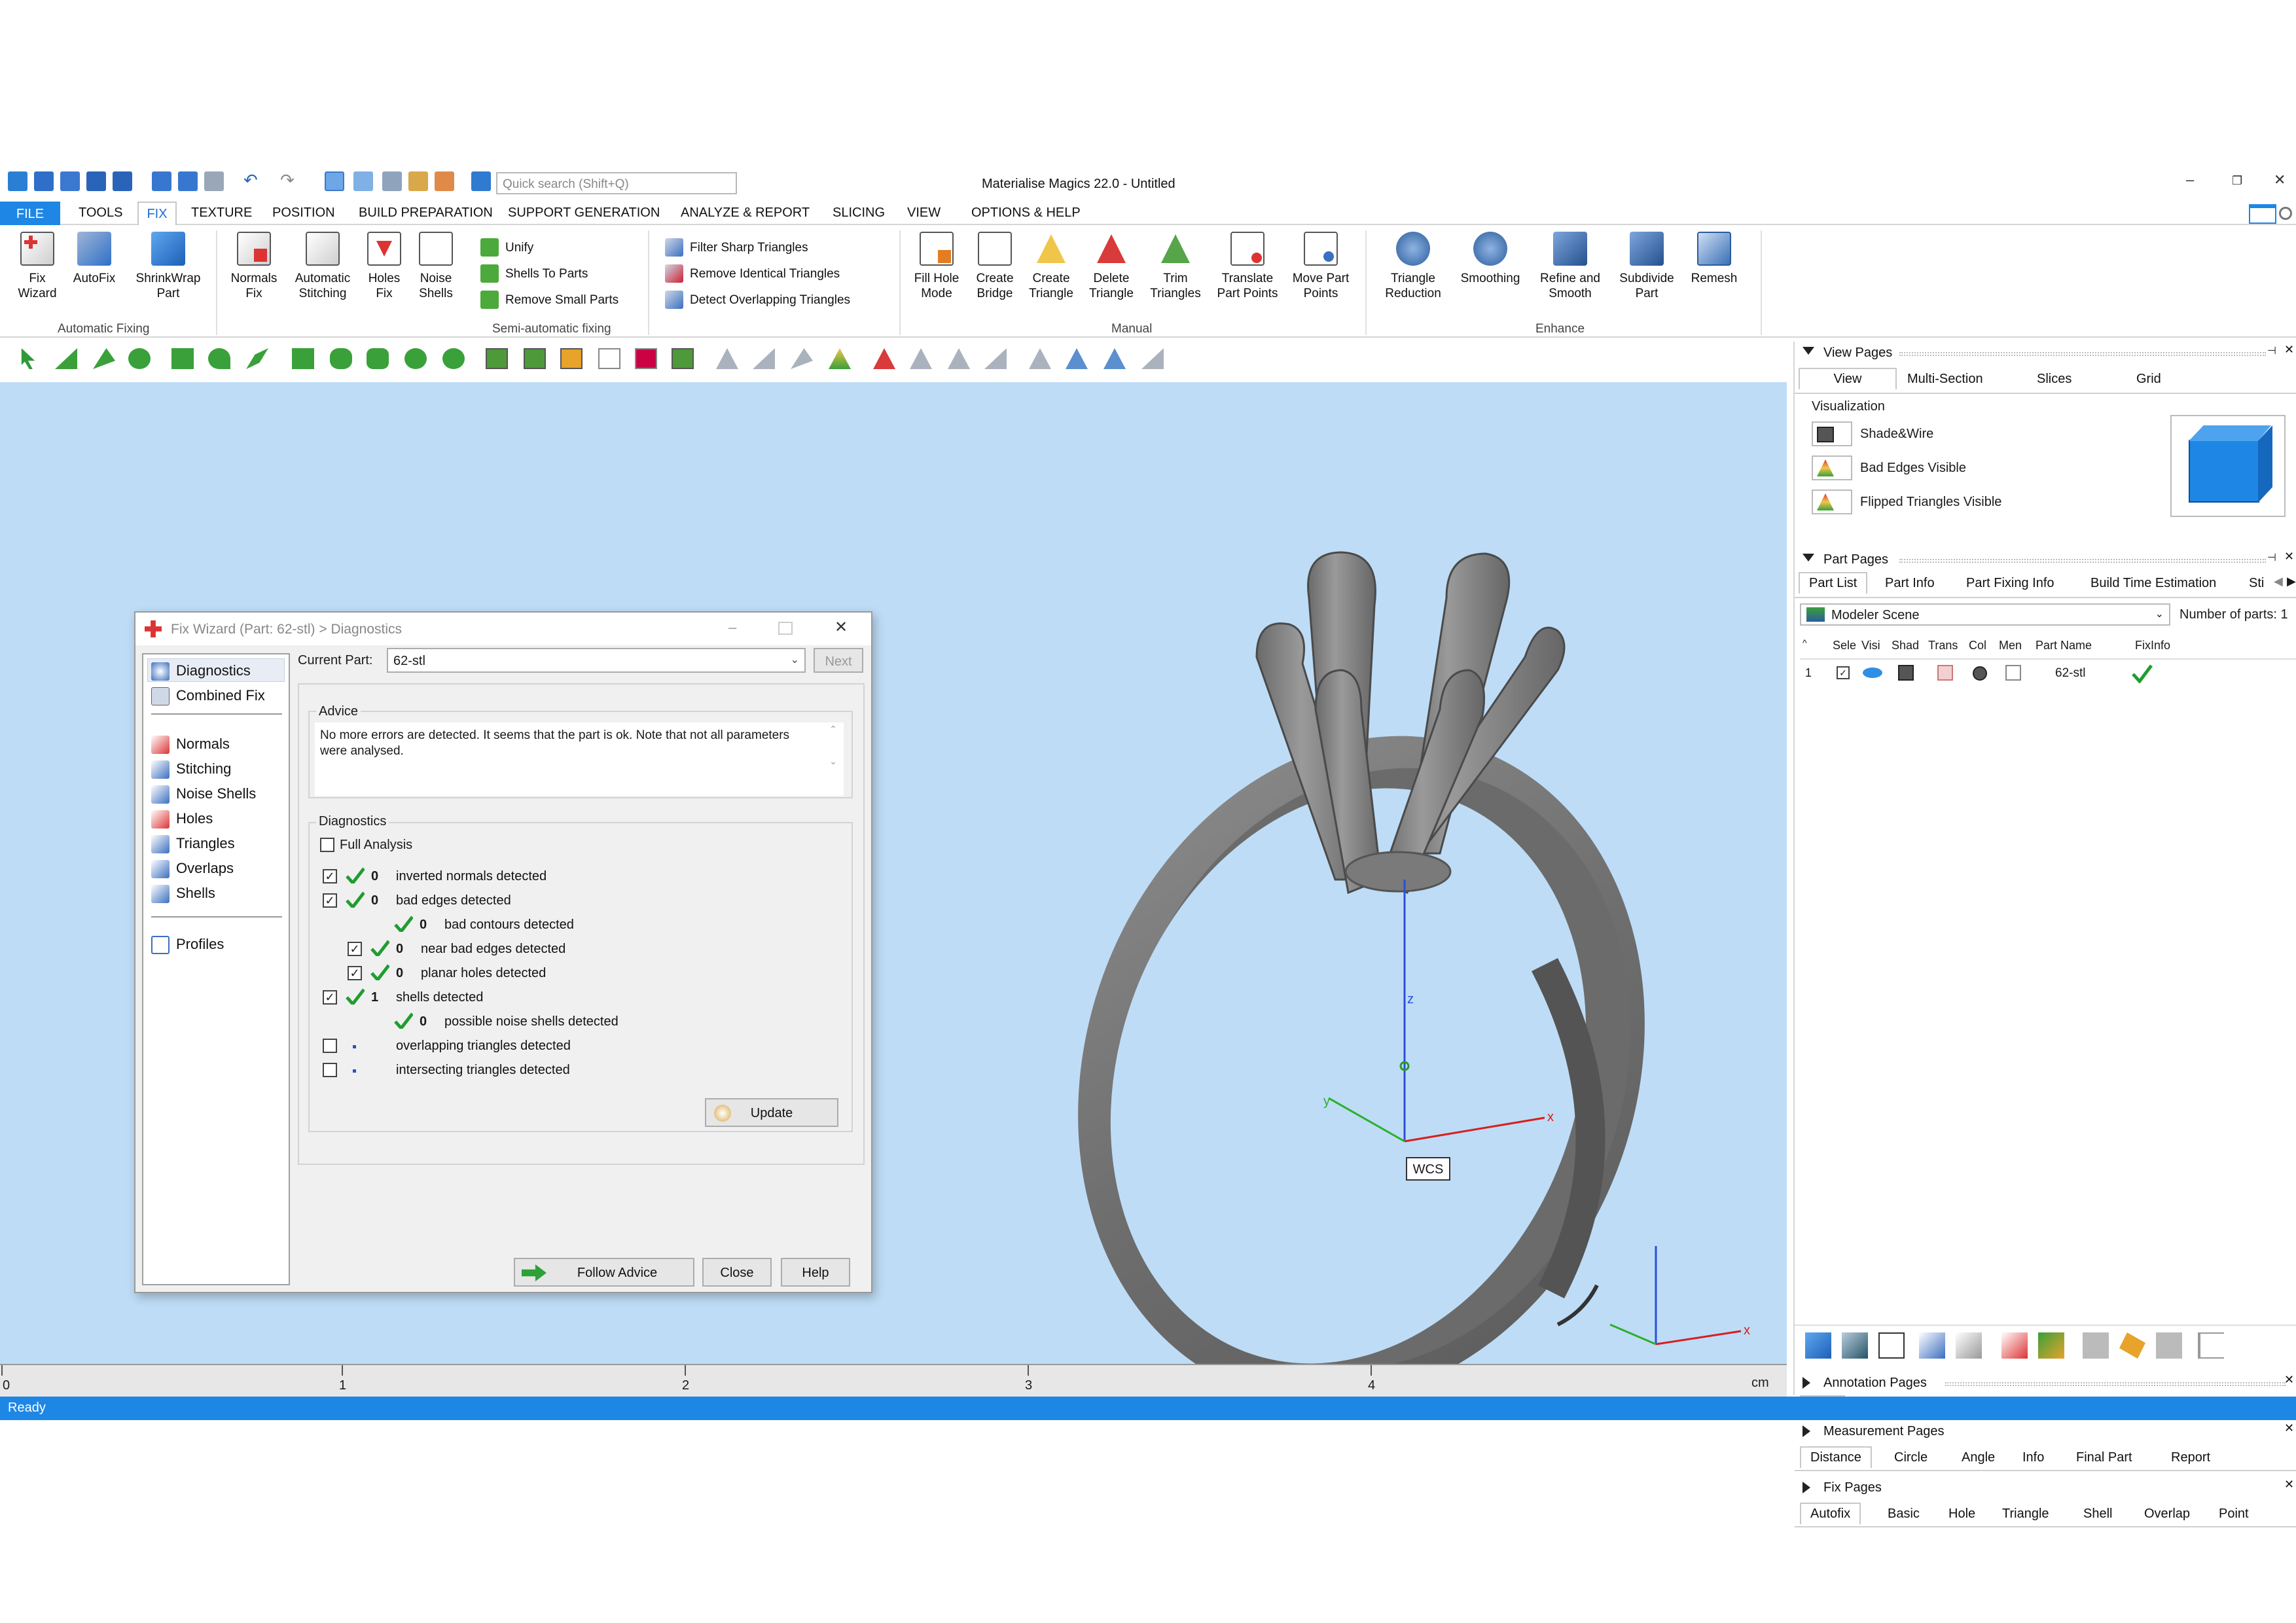 Image resolution: width=2296 pixels, height=1623 pixels. What do you see at coordinates (995, 358) in the screenshot?
I see `separate-marked-icon` at bounding box center [995, 358].